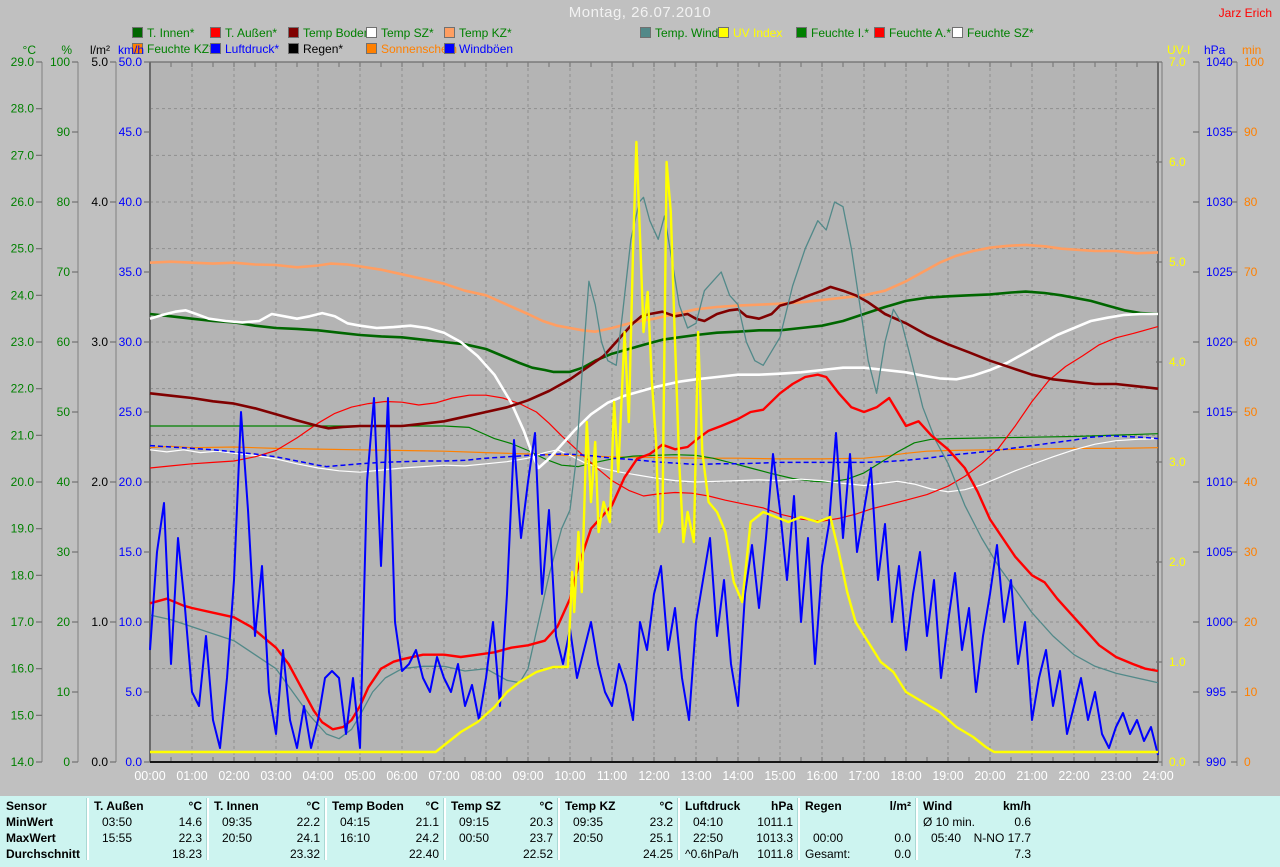 Image resolution: width=1280 pixels, height=867 pixels. I want to click on table-cell: km/h, so click(1016, 806).